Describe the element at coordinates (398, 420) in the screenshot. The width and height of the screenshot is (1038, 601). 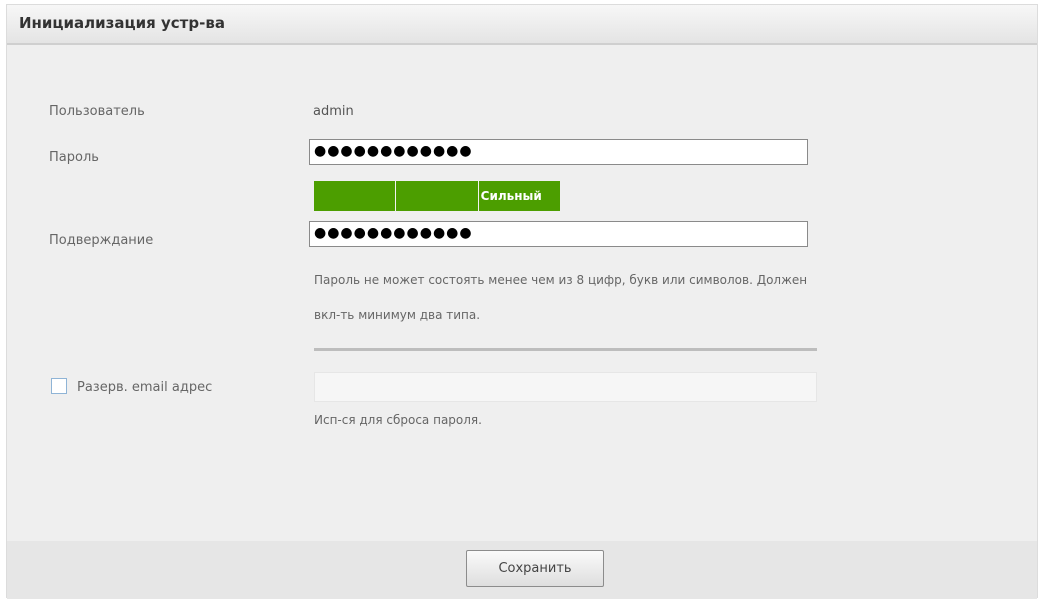
I see `email-hint: Исп-ся для сброса пароля.` at that location.